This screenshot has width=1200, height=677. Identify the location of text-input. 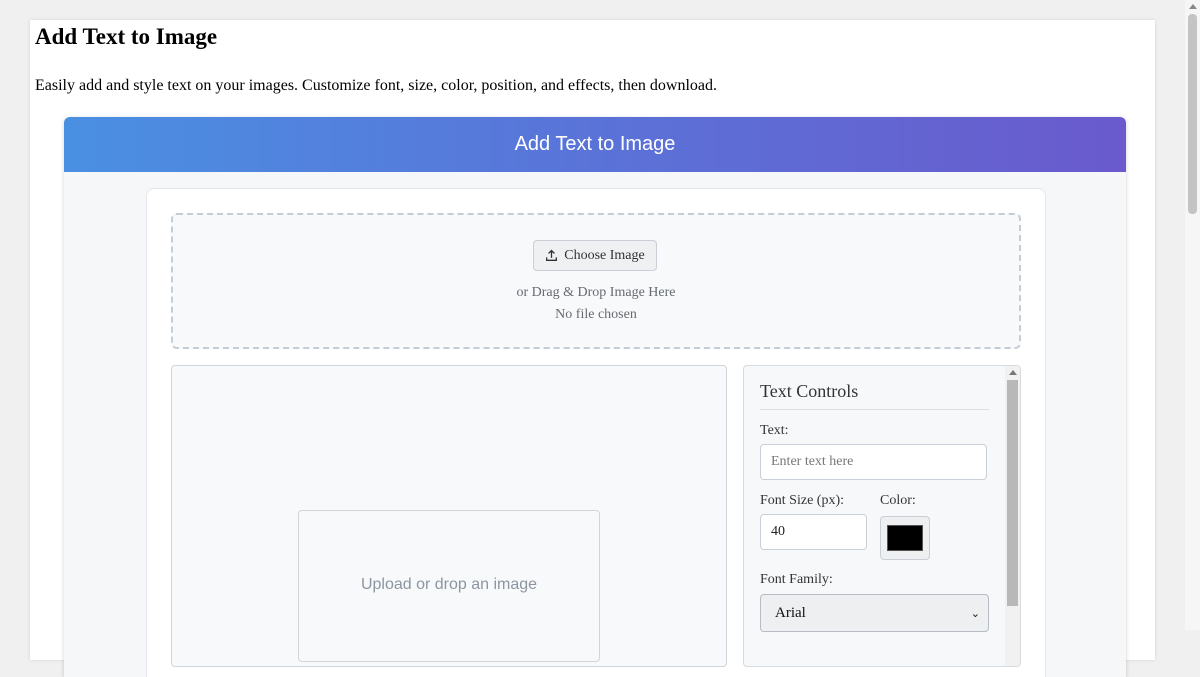
(873, 462).